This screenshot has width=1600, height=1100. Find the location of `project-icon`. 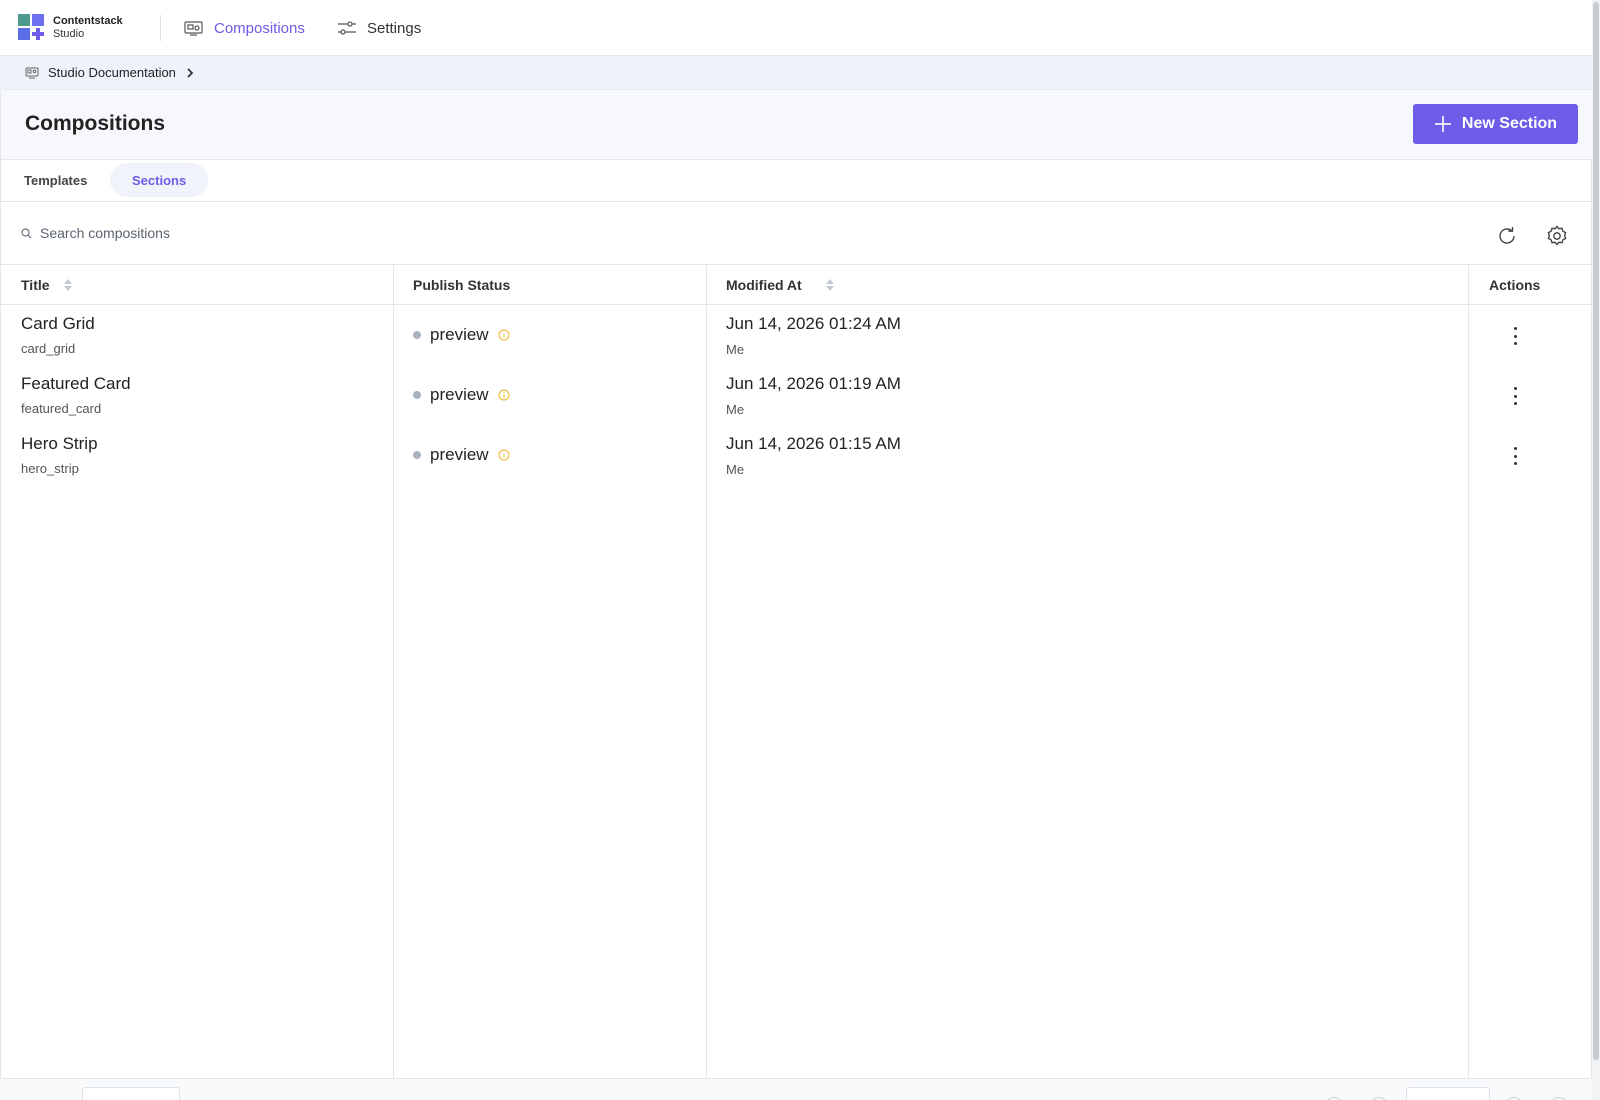

project-icon is located at coordinates (32, 72).